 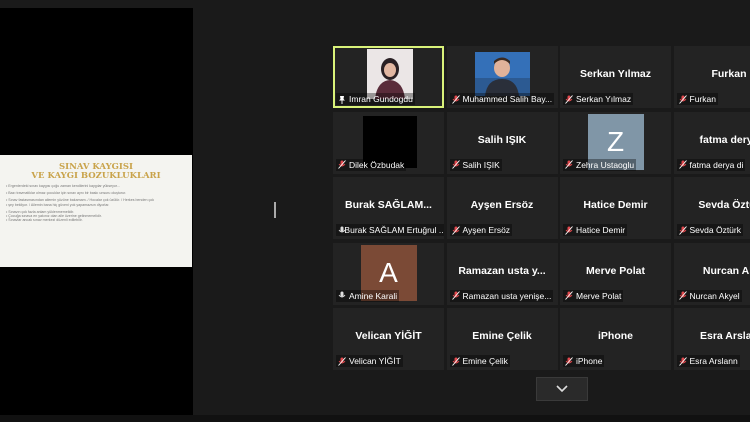 What do you see at coordinates (702, 99) in the screenshot?
I see `participant-label-text: Furkan` at bounding box center [702, 99].